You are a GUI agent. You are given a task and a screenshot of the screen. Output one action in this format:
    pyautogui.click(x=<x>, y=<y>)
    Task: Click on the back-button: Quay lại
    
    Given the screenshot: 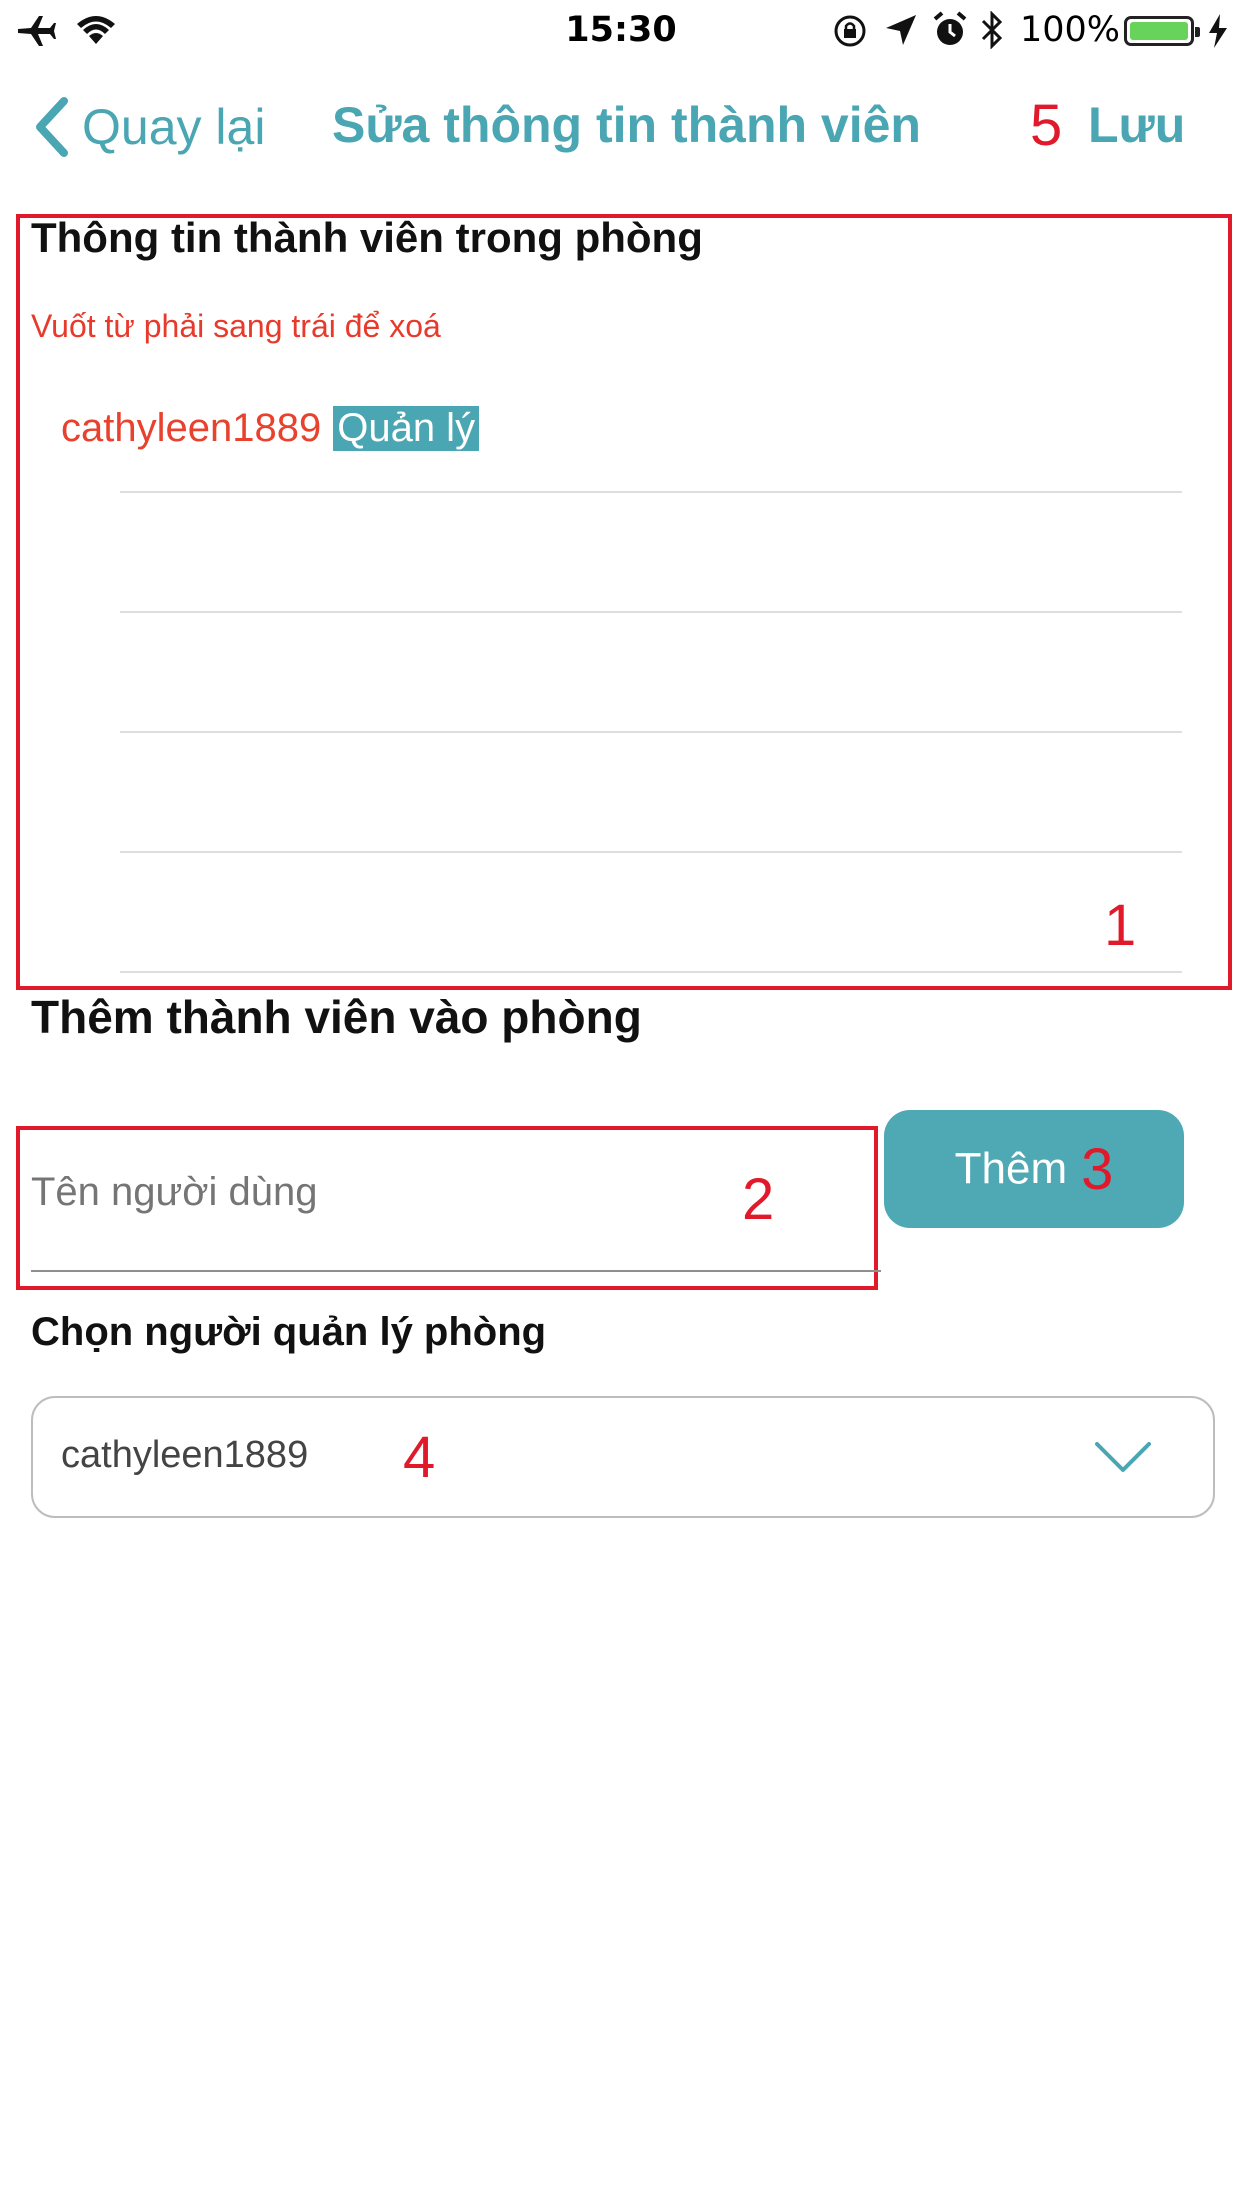 What is the action you would take?
    pyautogui.click(x=148, y=127)
    